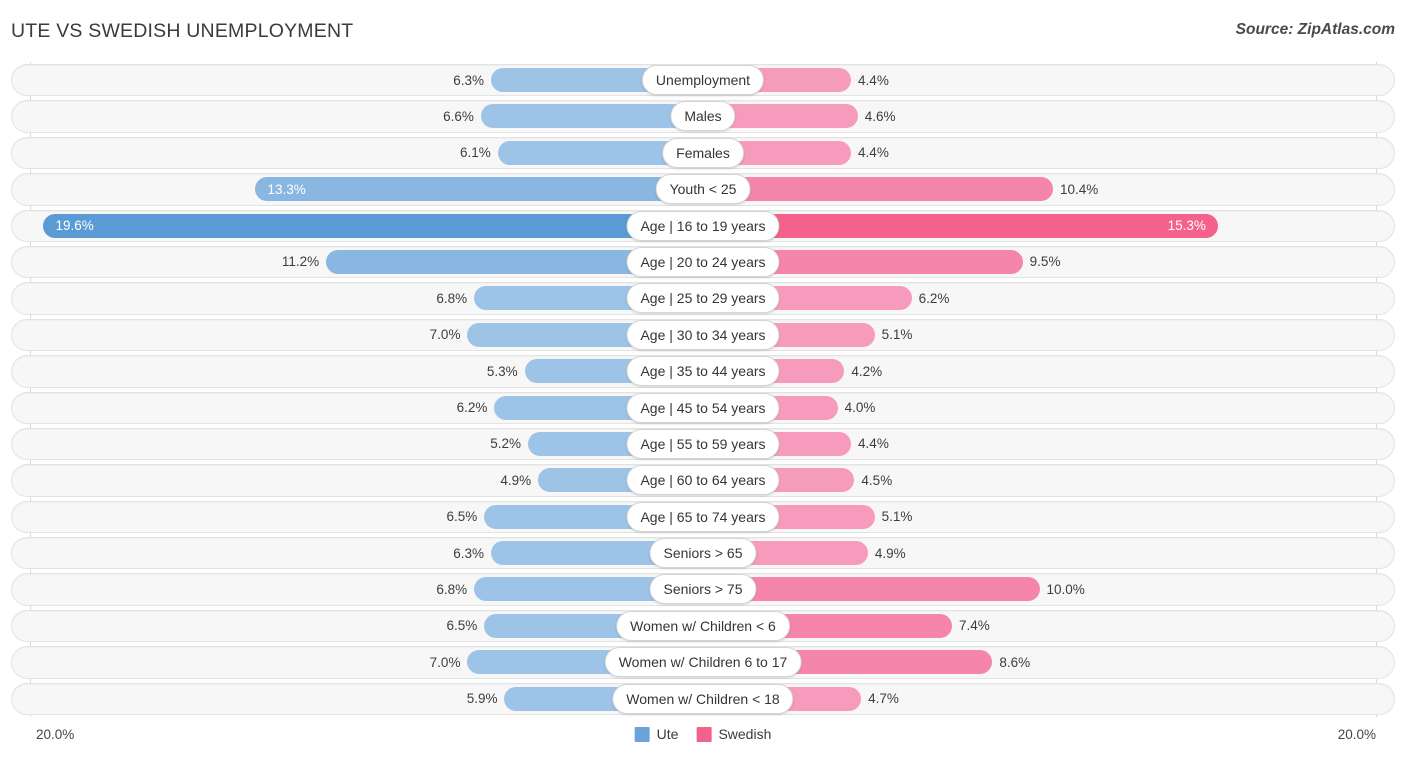  I want to click on chart-row: 7.0% 8.6% Women w/ Children 6 to 17, so click(703, 662).